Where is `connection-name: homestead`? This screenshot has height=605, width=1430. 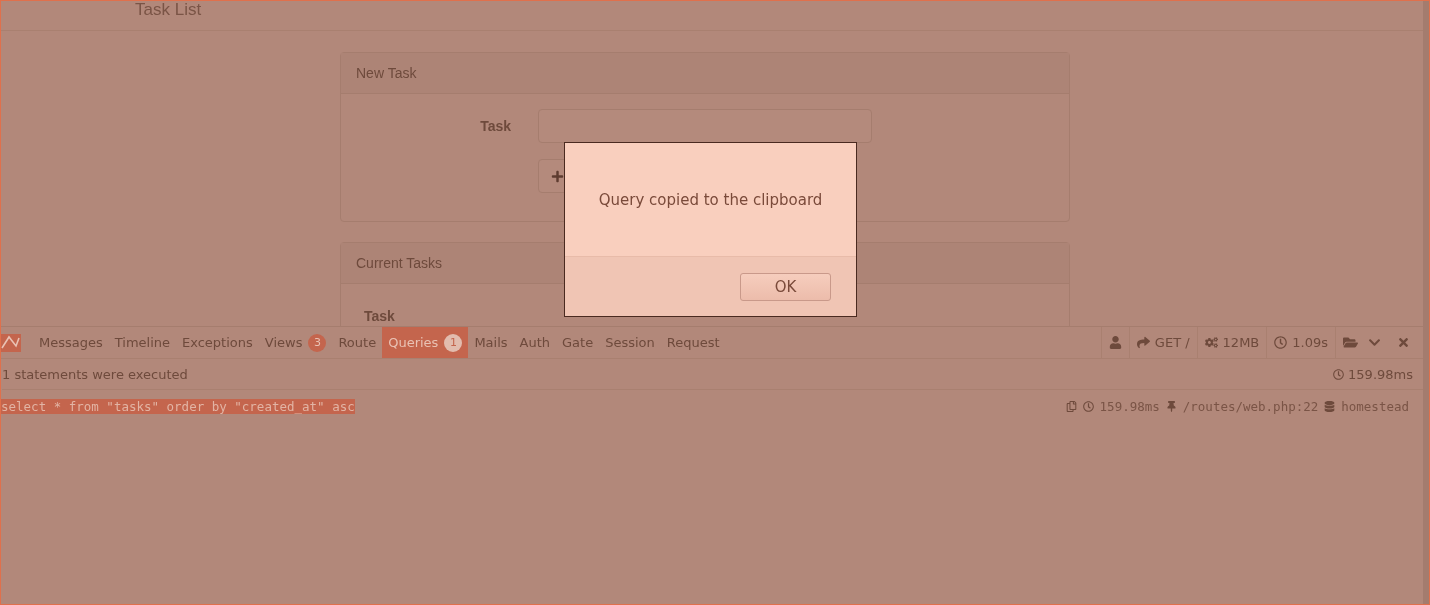
connection-name: homestead is located at coordinates (1375, 406).